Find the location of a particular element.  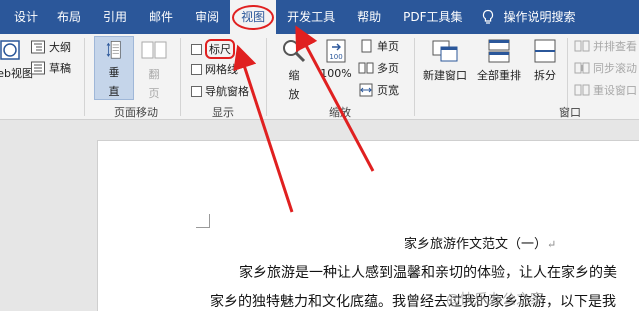

one-page-button: 单页 is located at coordinates (378, 46).